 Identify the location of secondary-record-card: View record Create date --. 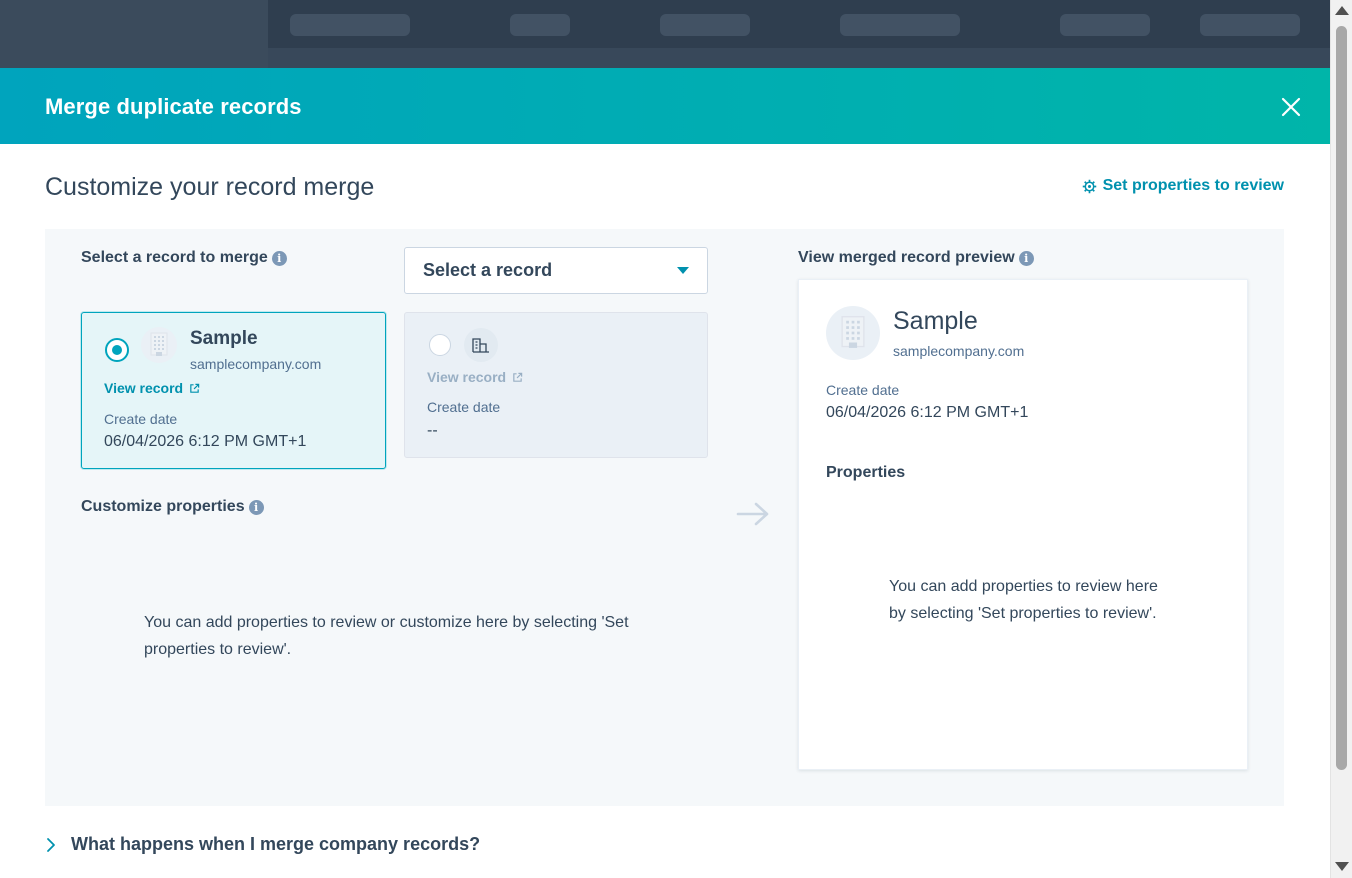
(556, 385).